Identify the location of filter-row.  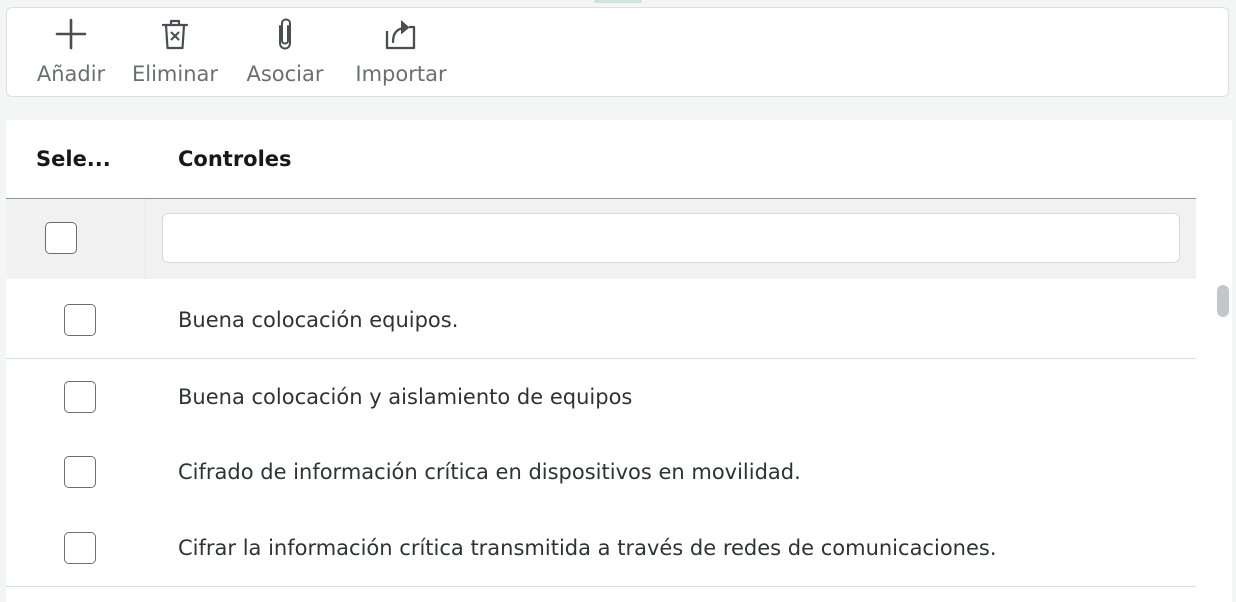
(601, 239).